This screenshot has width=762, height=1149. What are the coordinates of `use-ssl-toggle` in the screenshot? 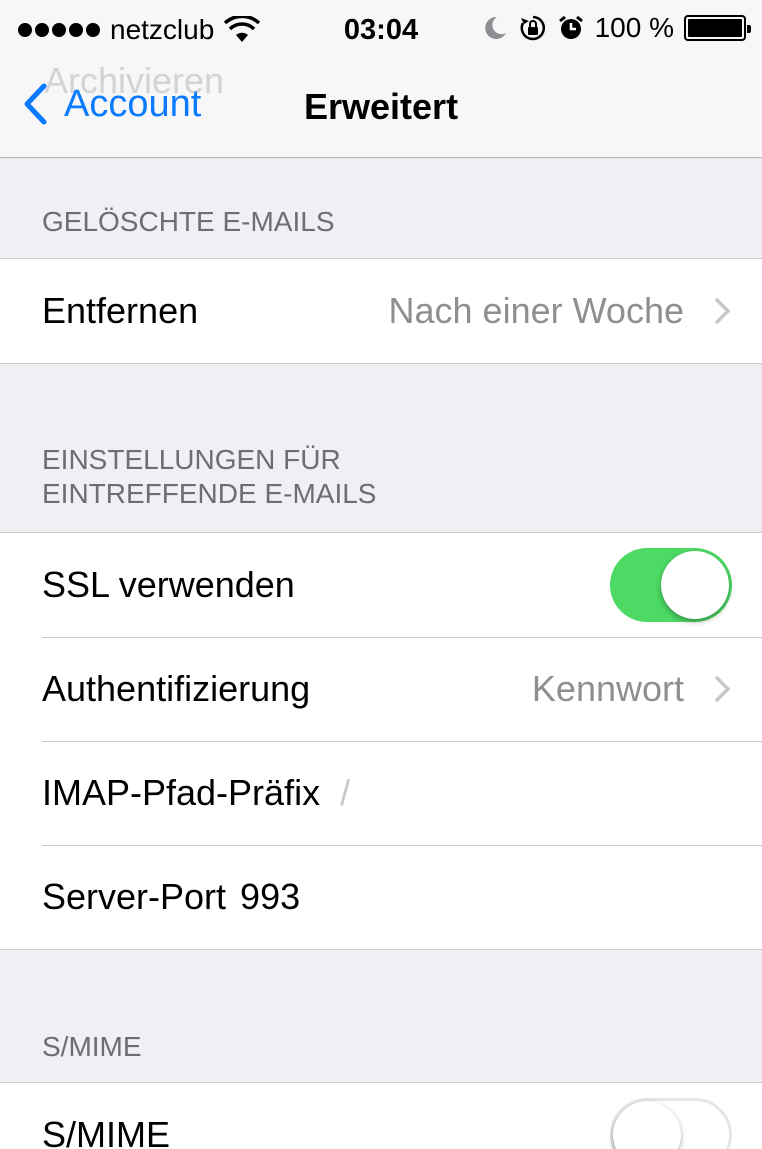 It's located at (671, 585).